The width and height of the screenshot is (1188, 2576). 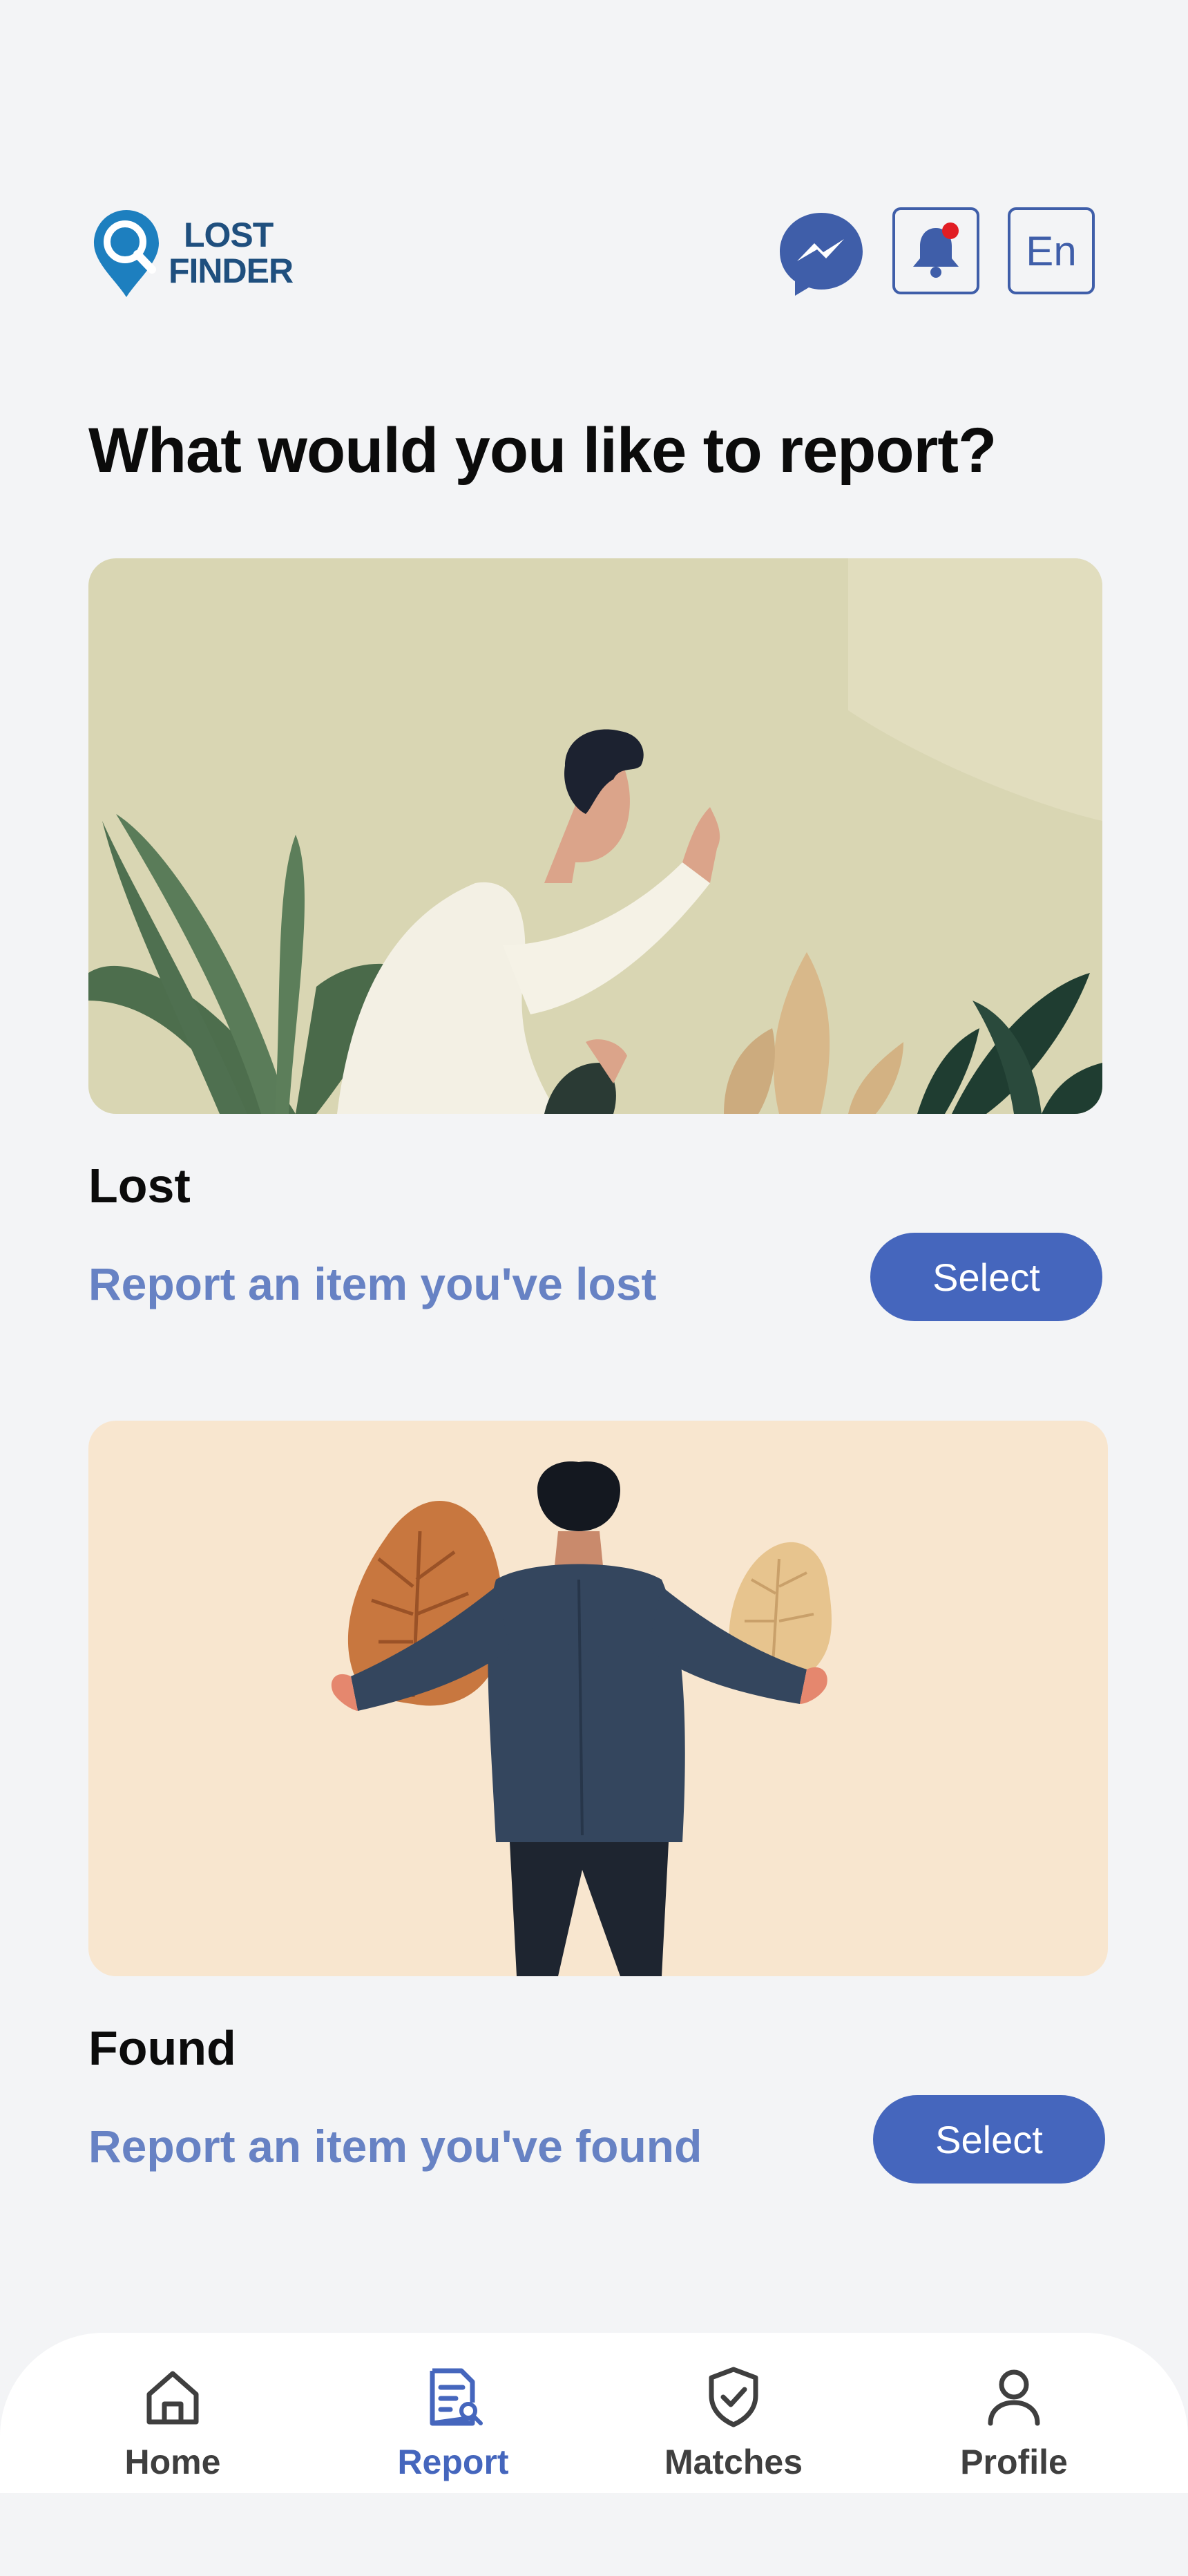 I want to click on notifications-button, so click(x=935, y=250).